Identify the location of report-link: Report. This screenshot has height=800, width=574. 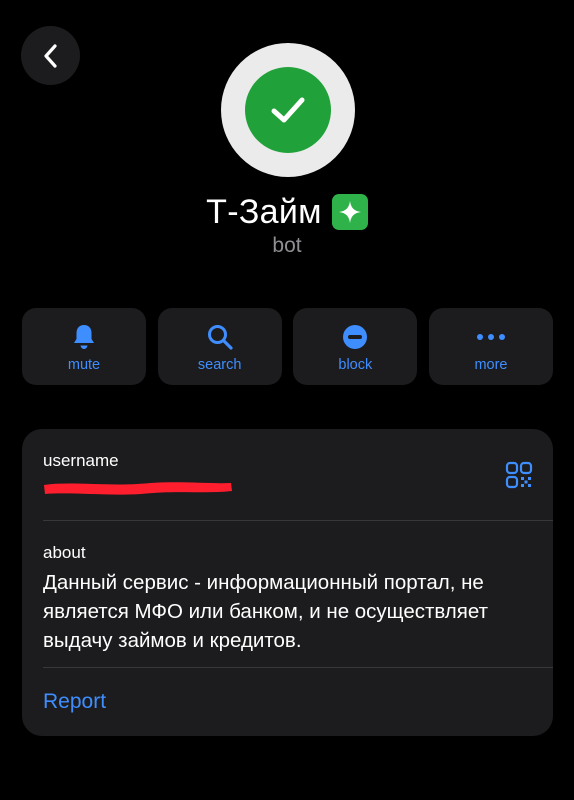
(74, 702).